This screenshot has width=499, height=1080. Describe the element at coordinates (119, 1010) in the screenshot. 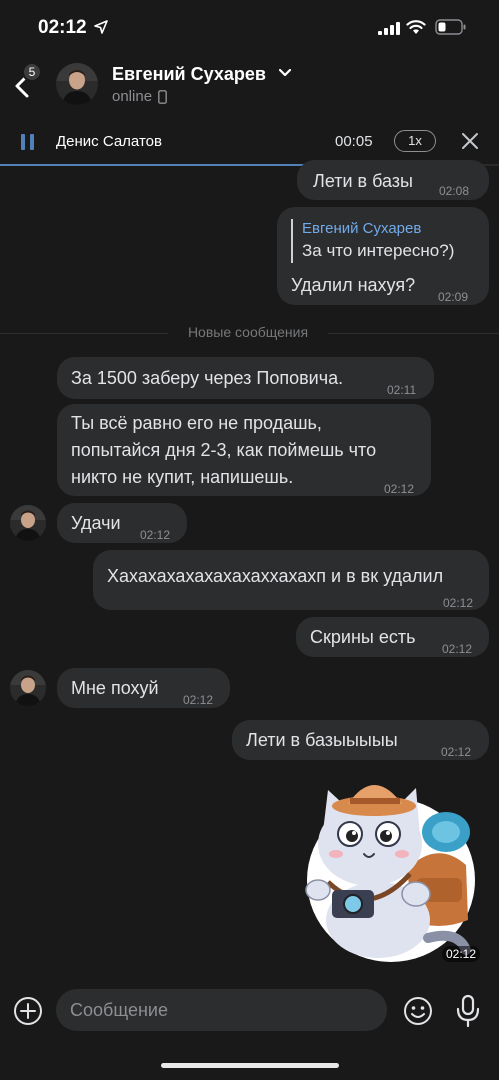

I see `message-input-placeholder: Сообщение` at that location.